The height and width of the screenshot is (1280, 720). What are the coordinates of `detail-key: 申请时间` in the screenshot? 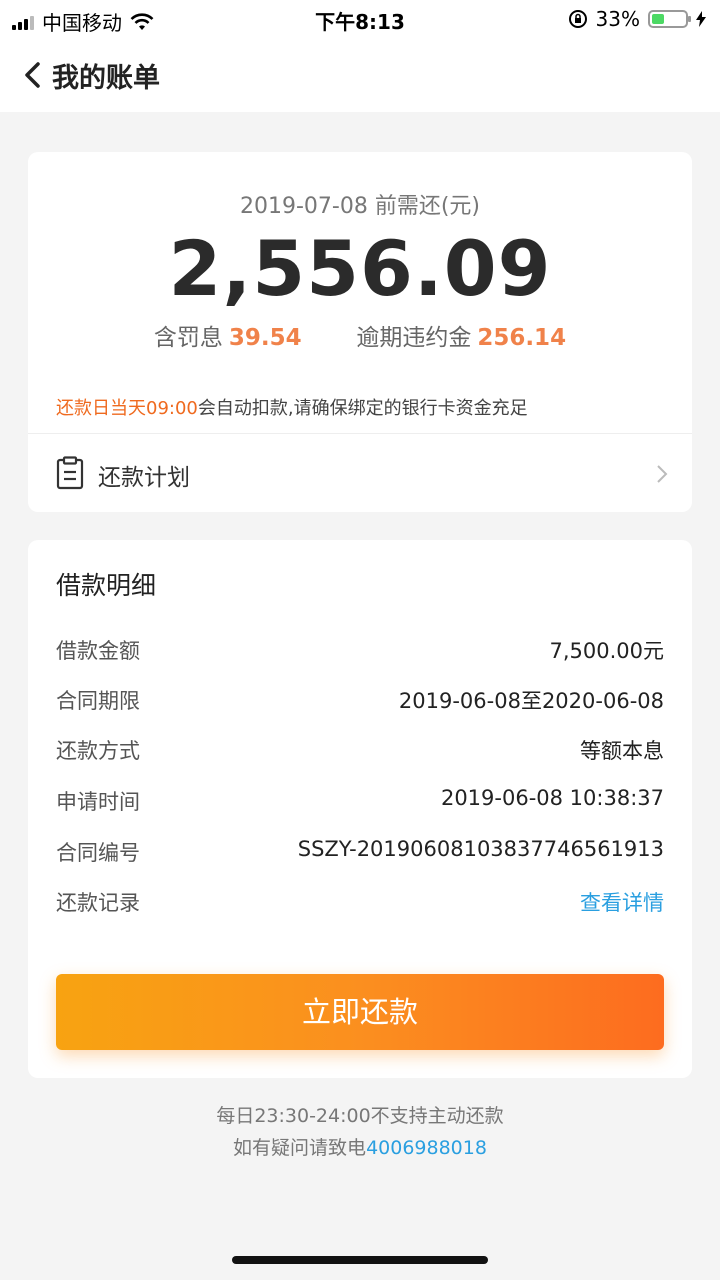 It's located at (98, 802).